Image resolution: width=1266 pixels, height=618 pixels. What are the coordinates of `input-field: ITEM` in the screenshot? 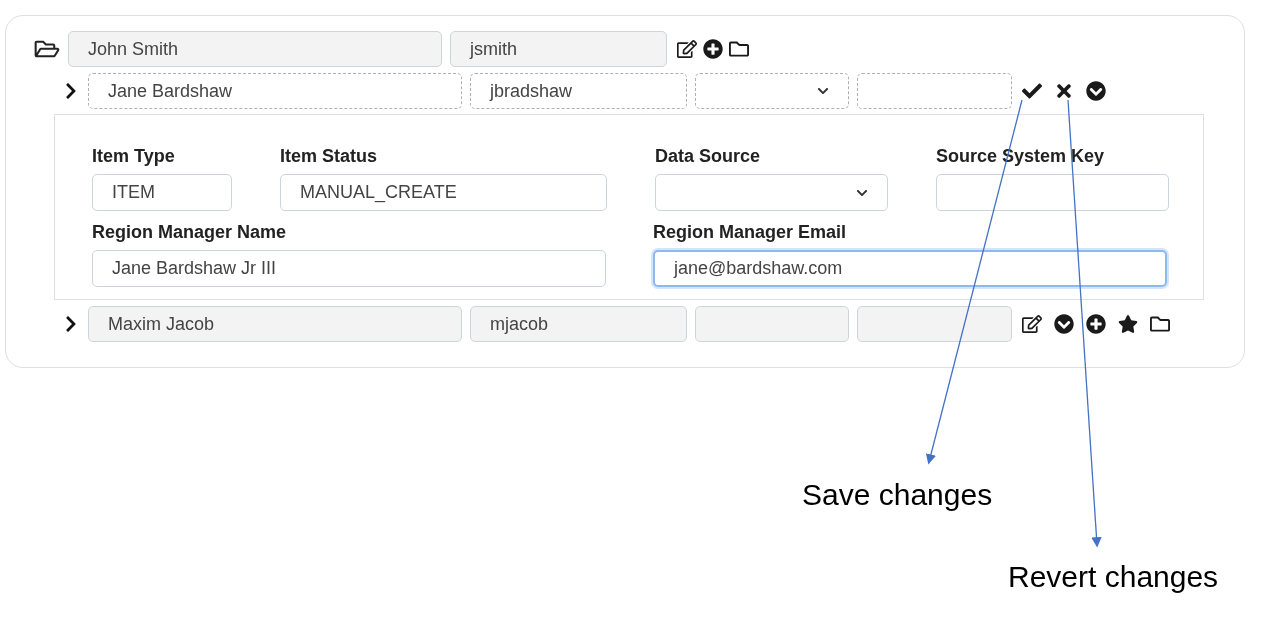 It's located at (162, 192).